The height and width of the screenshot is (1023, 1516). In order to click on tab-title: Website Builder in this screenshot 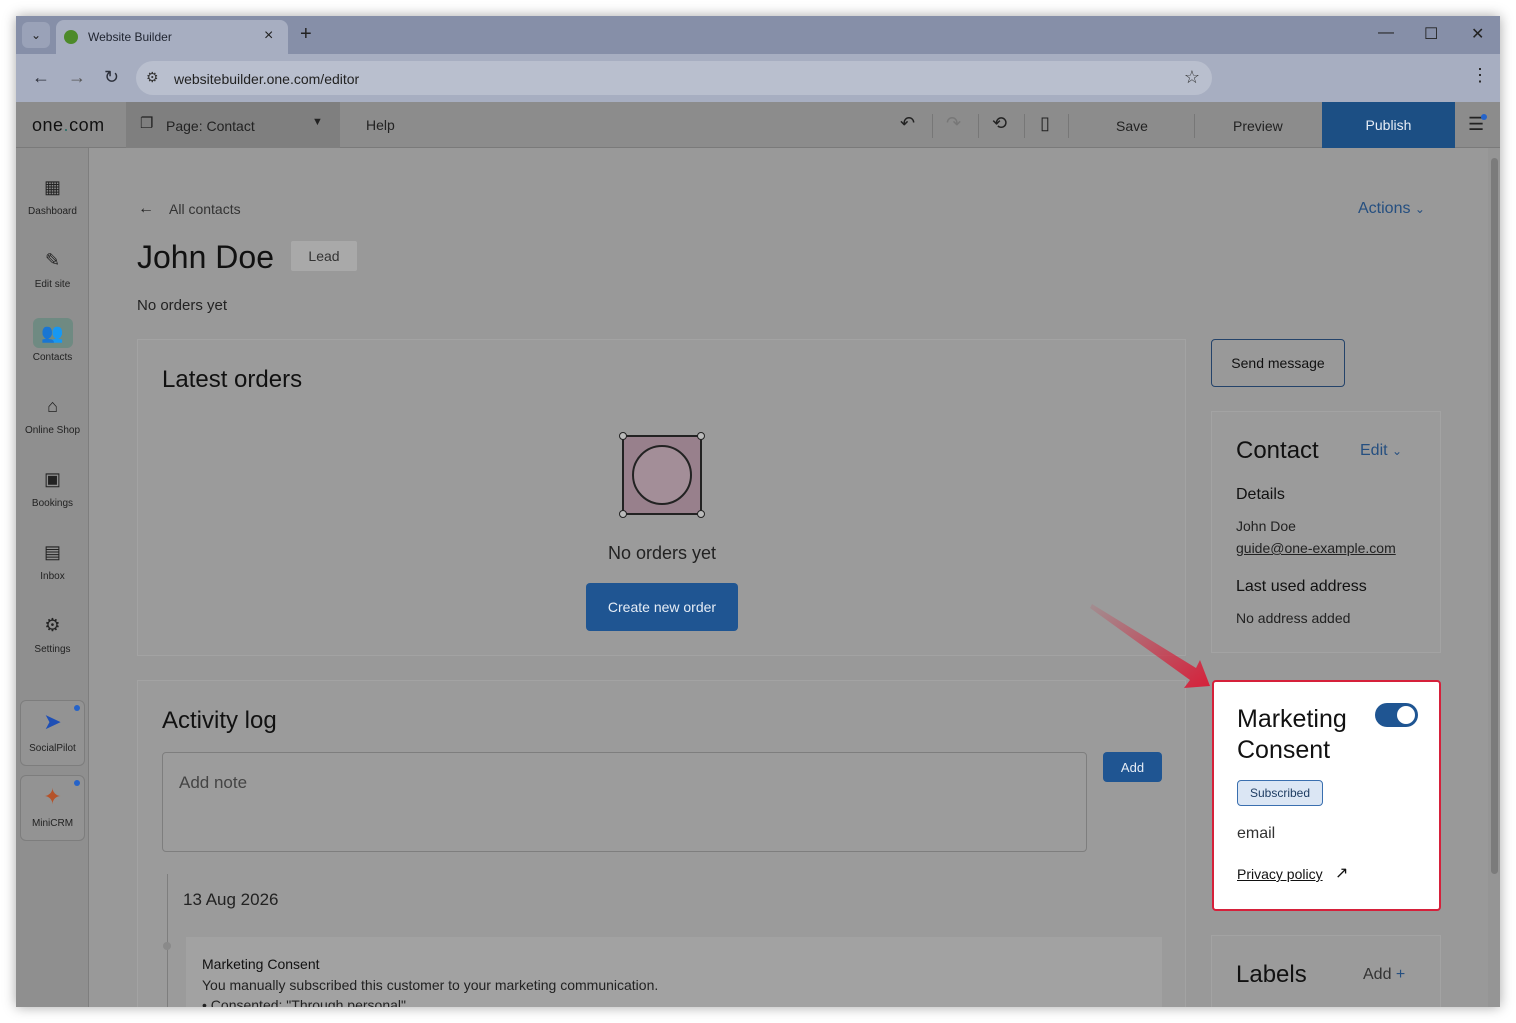, I will do `click(130, 37)`.